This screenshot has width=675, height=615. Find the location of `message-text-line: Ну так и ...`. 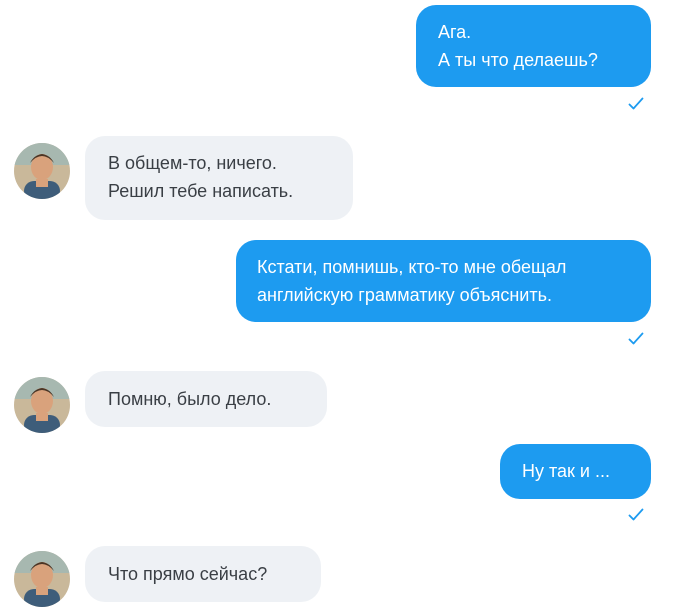

message-text-line: Ну так и ... is located at coordinates (566, 471).